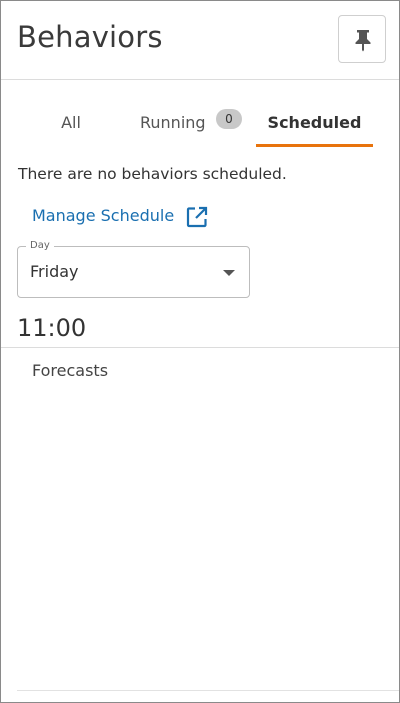 This screenshot has height=703, width=400. What do you see at coordinates (90, 37) in the screenshot?
I see `page-title: Behaviors` at bounding box center [90, 37].